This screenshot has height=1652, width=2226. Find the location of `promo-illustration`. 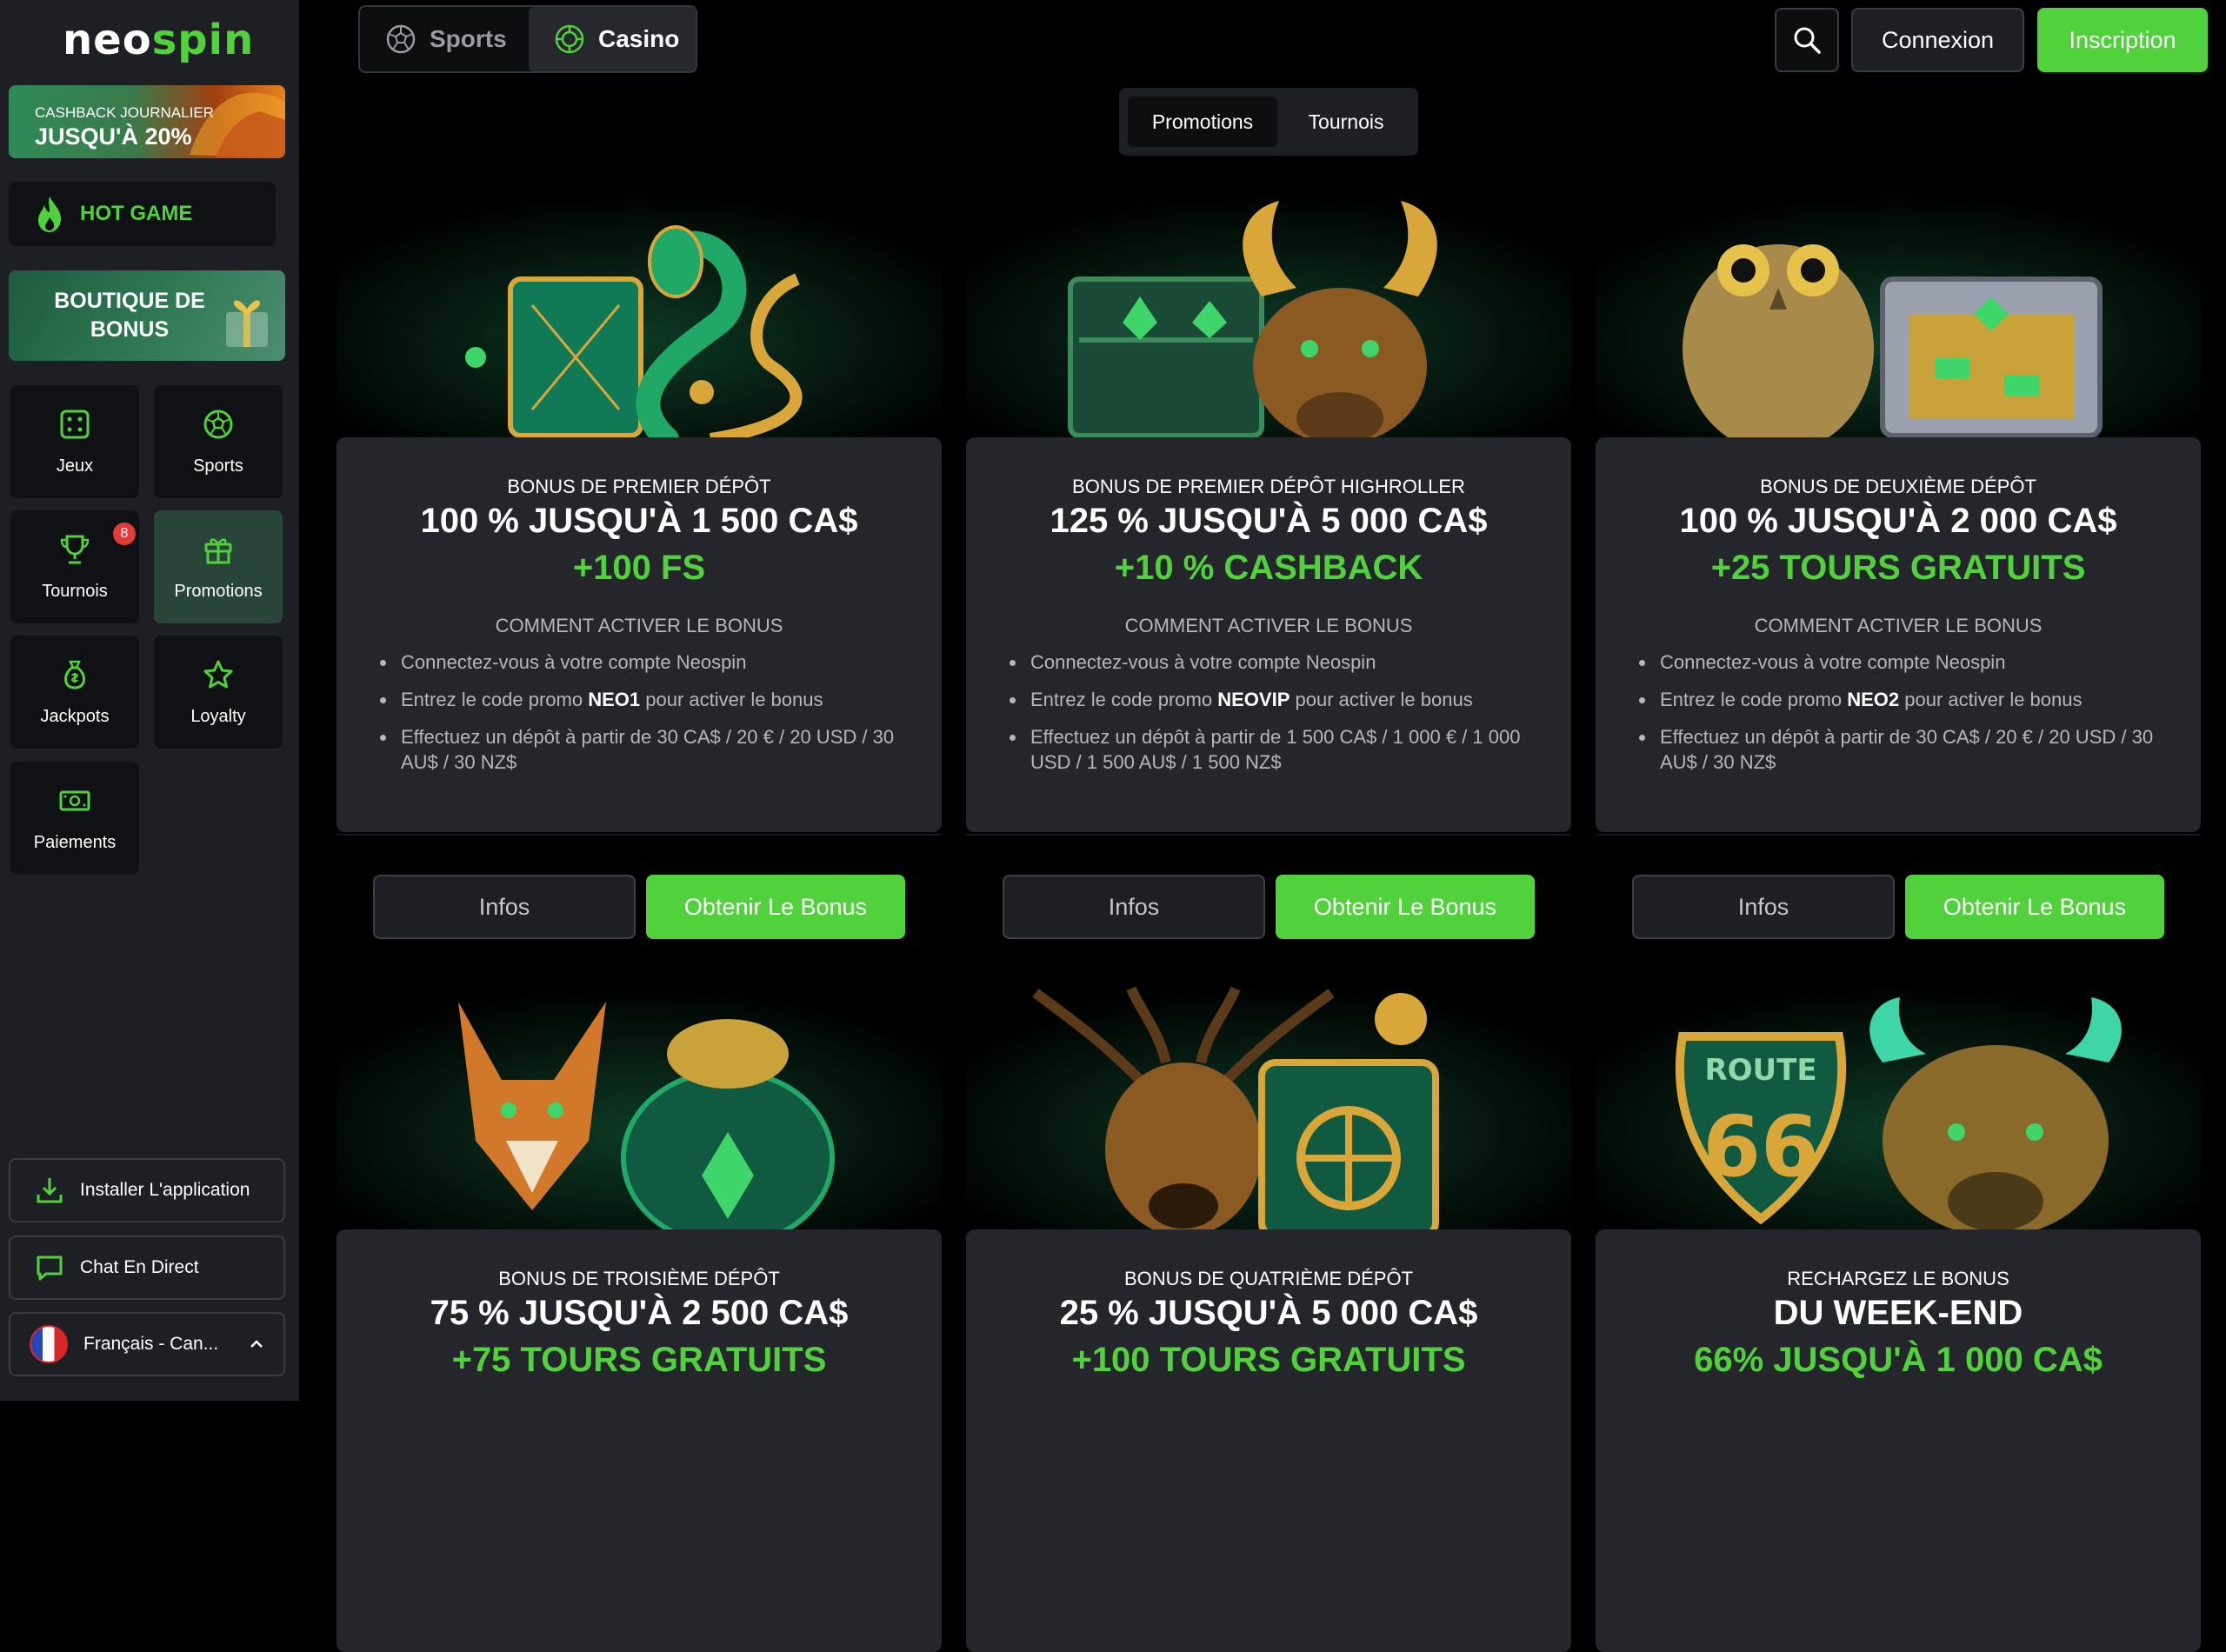

promo-illustration is located at coordinates (1898, 315).